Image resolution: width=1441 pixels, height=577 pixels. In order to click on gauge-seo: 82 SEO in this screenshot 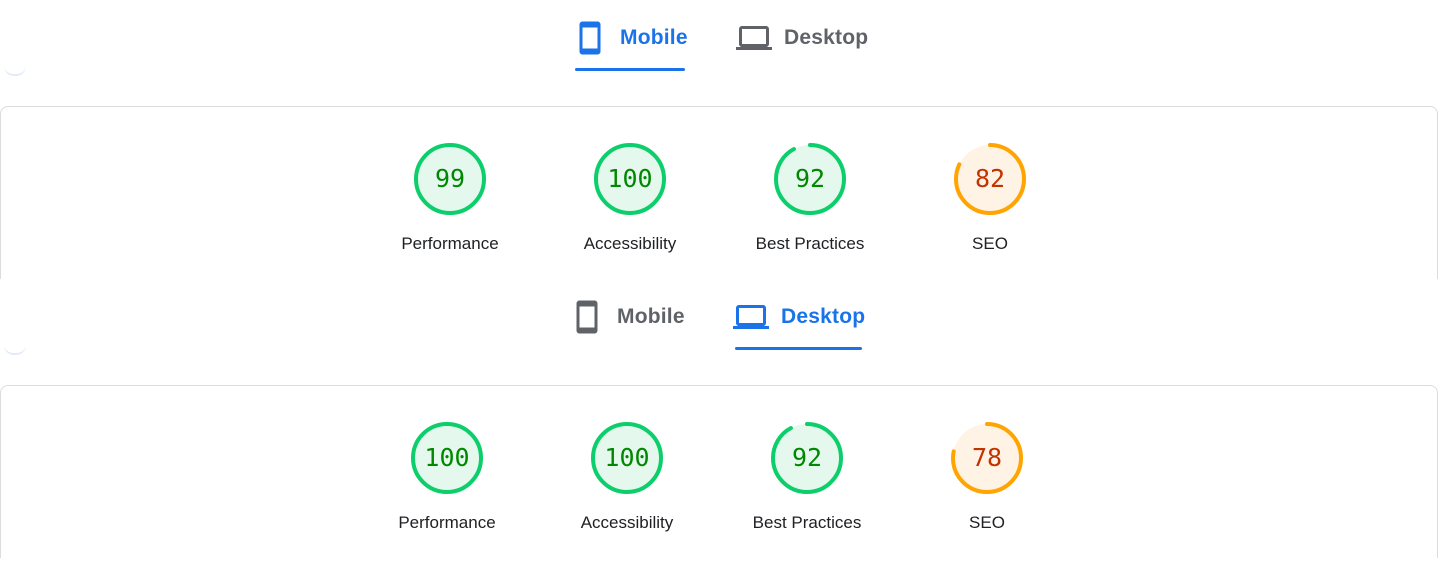, I will do `click(990, 202)`.